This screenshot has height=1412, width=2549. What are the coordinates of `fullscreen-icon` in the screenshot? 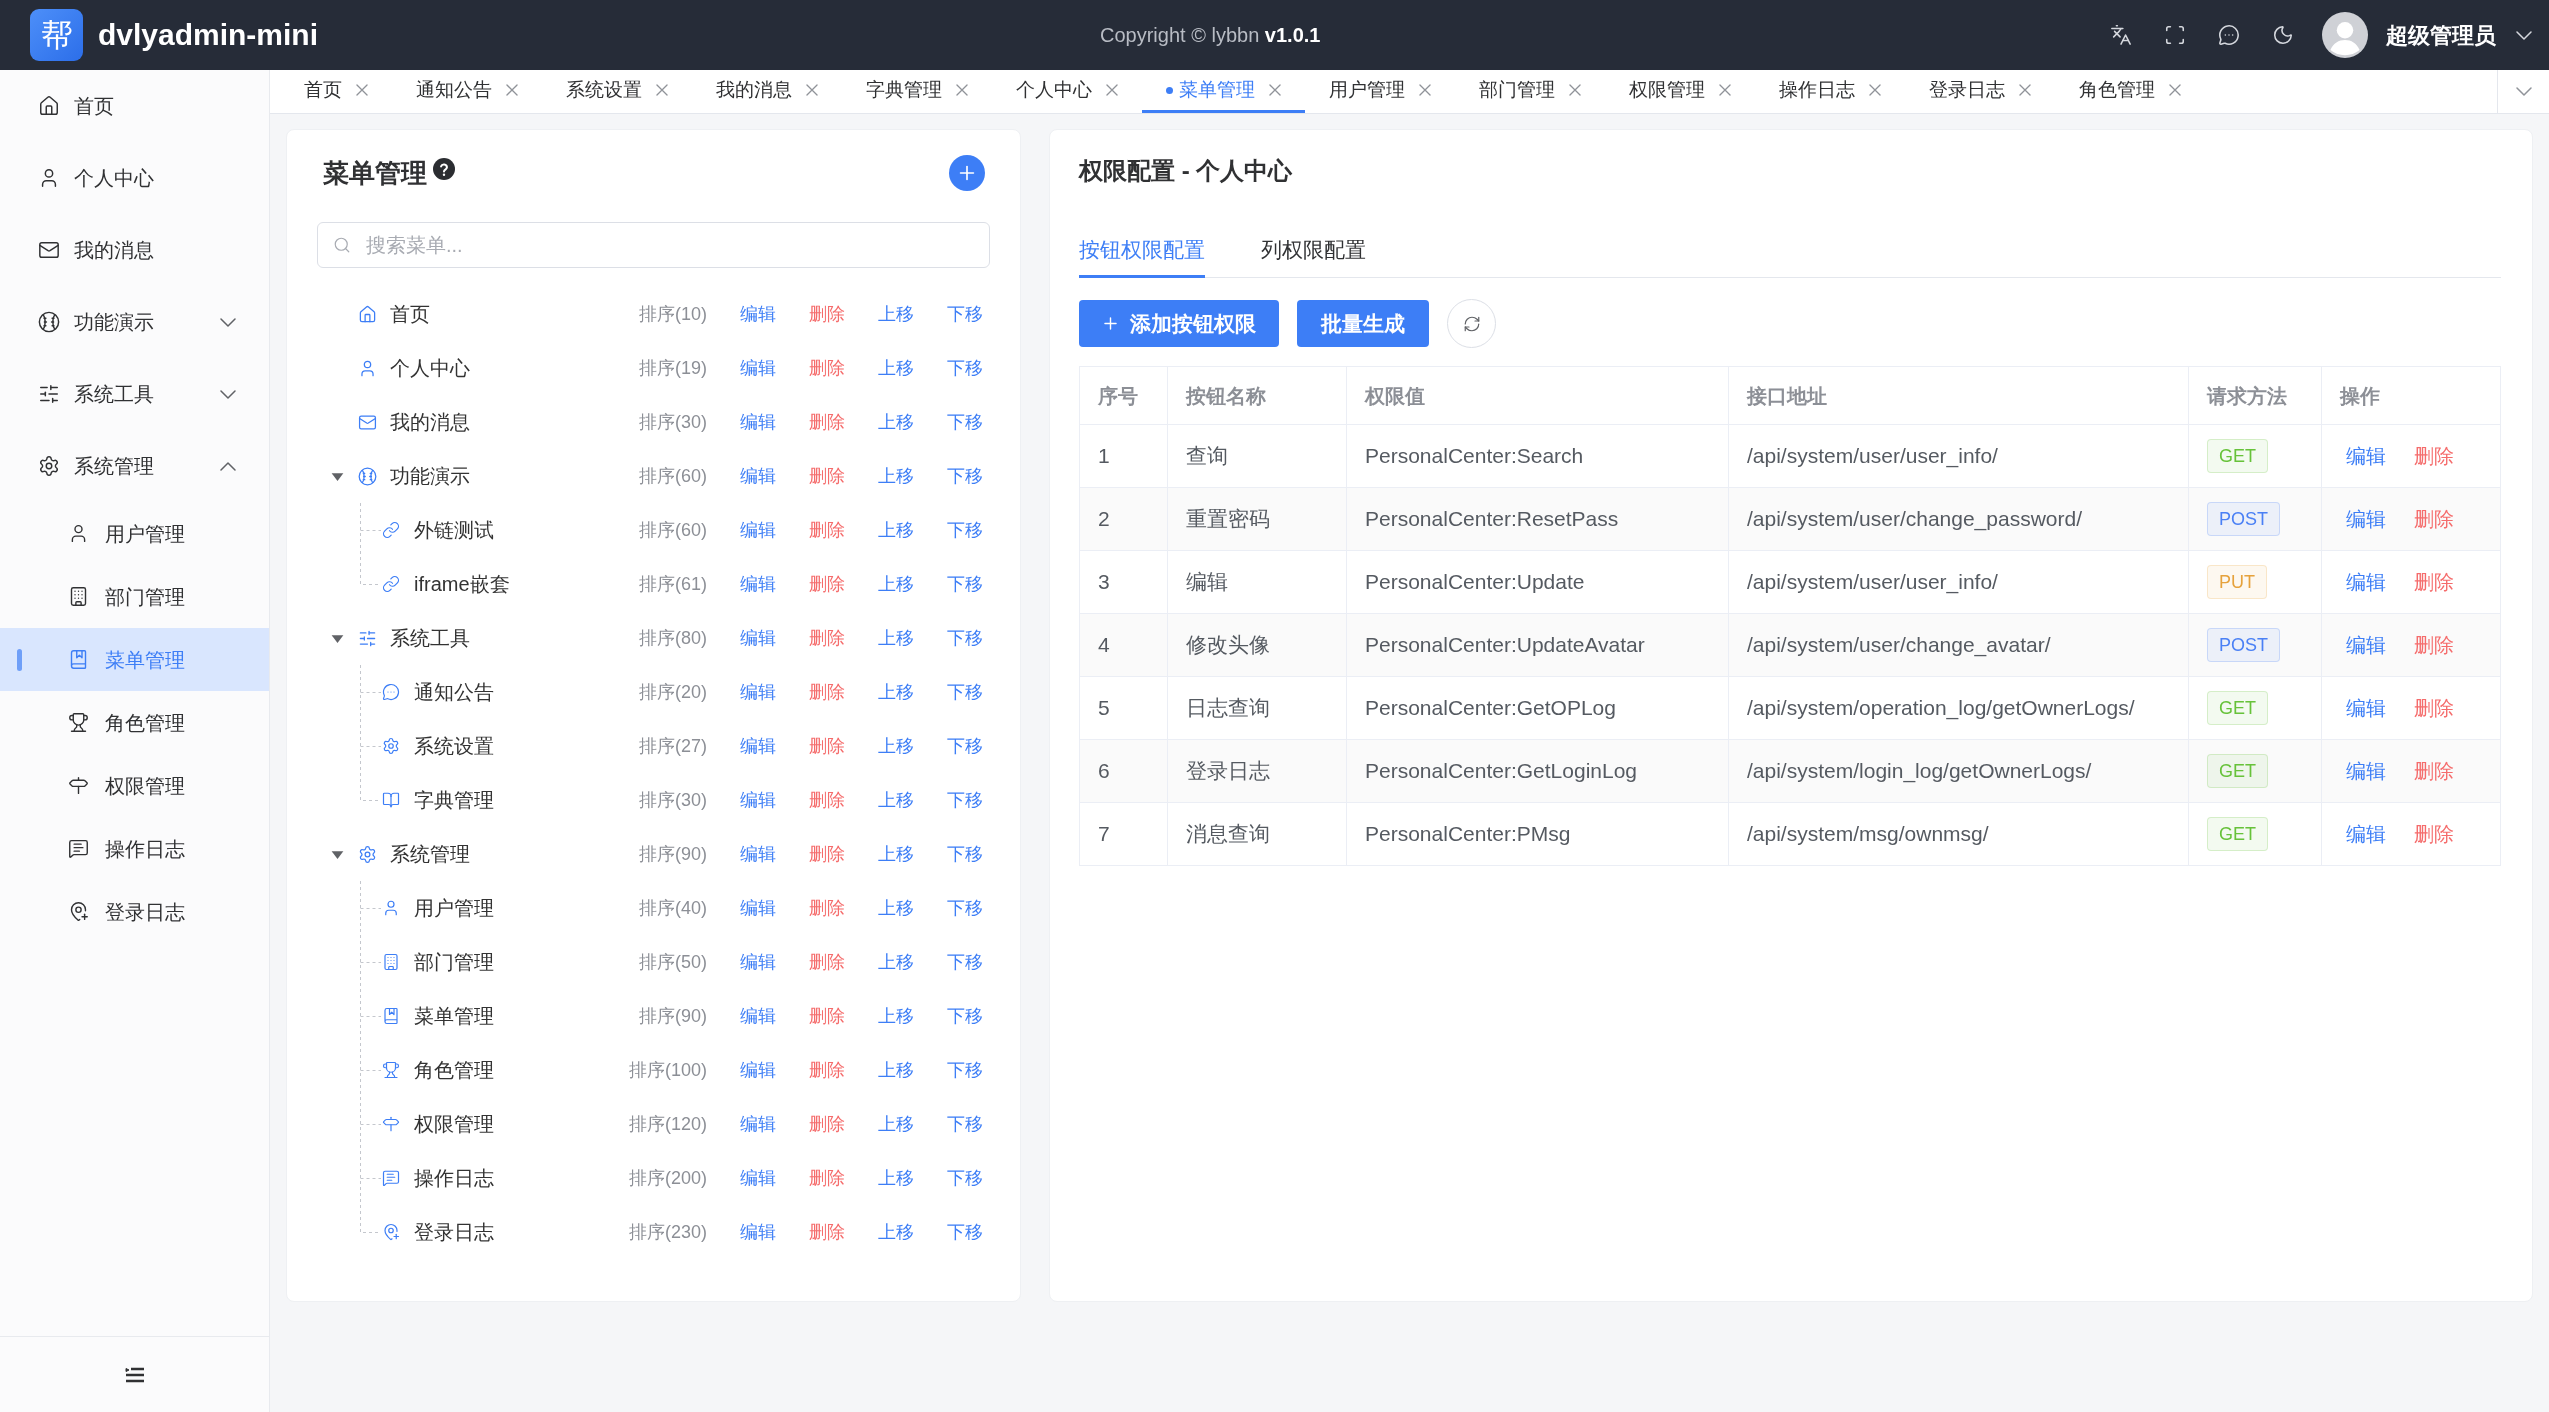 It's located at (2175, 35).